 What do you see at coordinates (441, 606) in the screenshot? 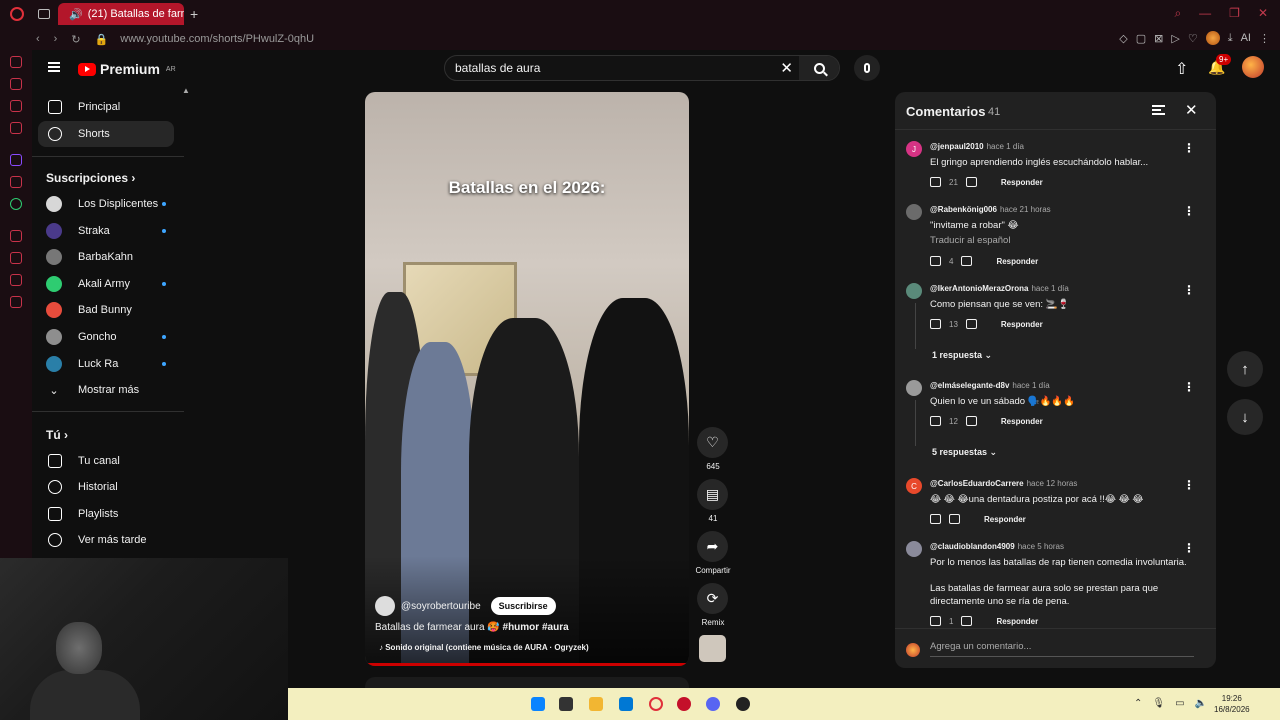
I see `channel-handle: @soyrobertouribe` at bounding box center [441, 606].